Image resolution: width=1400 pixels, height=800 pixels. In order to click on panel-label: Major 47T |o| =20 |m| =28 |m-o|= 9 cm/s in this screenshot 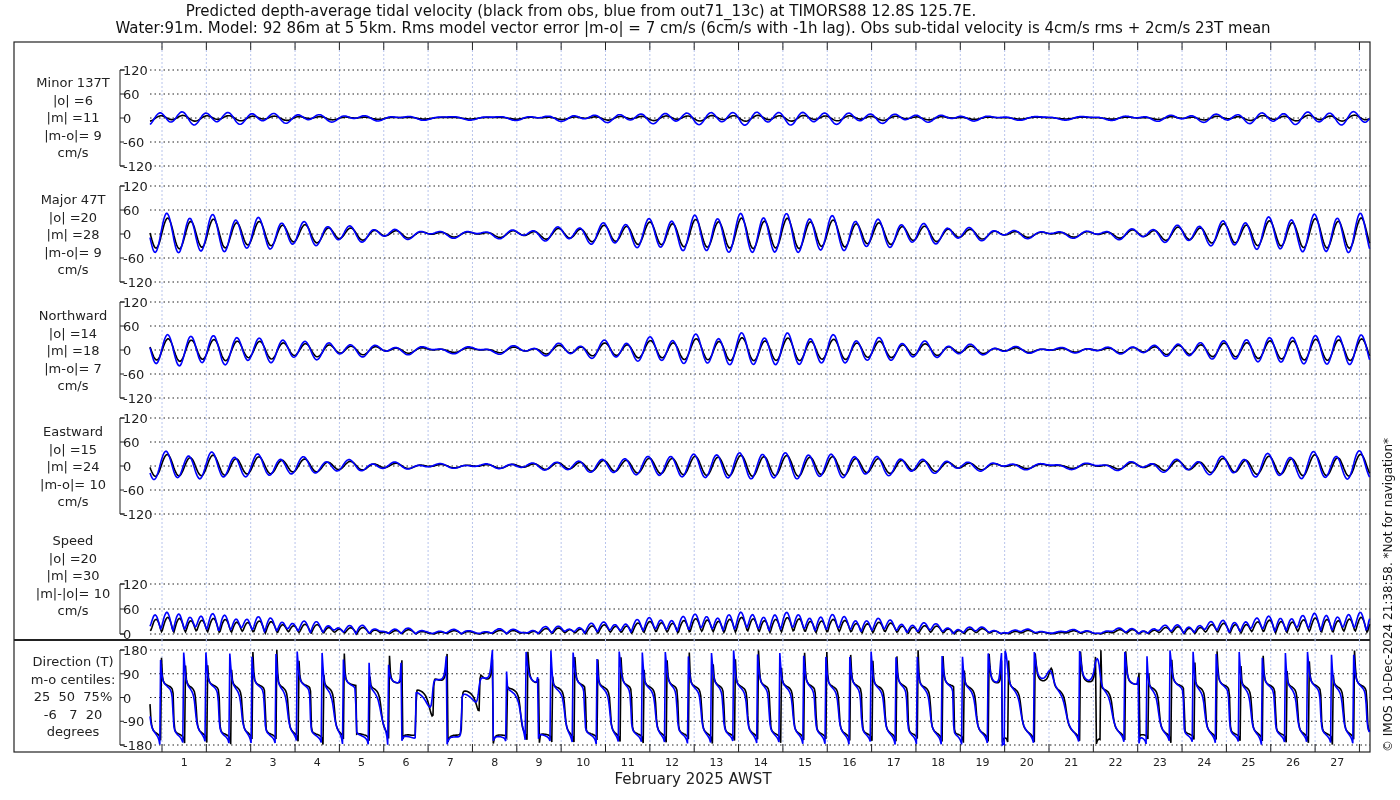, I will do `click(73, 234)`.